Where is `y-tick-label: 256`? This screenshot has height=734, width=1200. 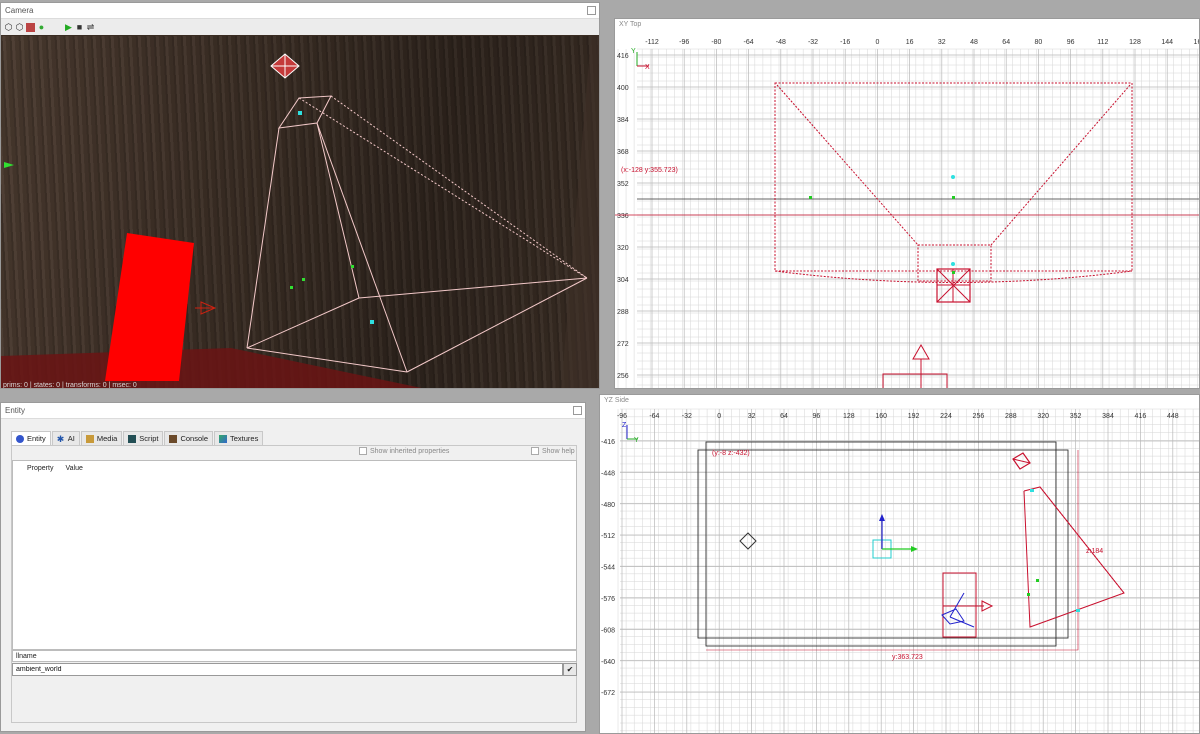 y-tick-label: 256 is located at coordinates (623, 376).